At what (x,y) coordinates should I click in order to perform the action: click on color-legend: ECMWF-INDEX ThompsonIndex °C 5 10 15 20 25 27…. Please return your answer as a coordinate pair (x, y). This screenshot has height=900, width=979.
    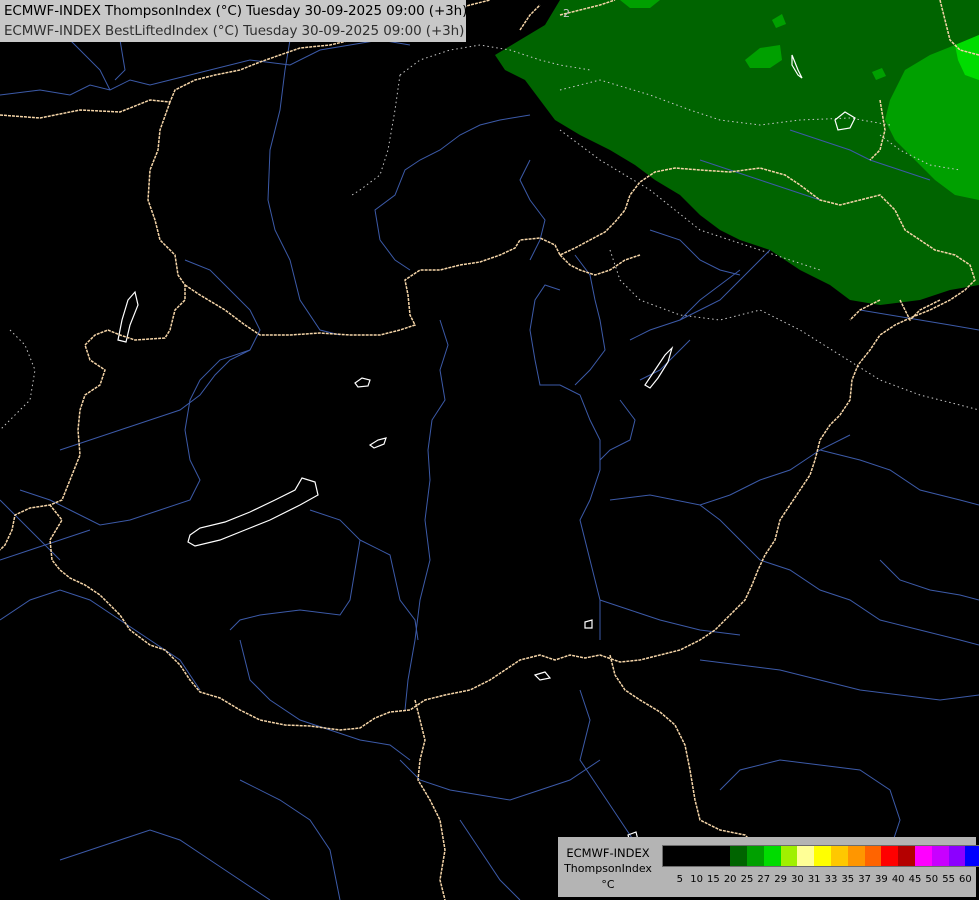
    Looking at the image, I should click on (768, 867).